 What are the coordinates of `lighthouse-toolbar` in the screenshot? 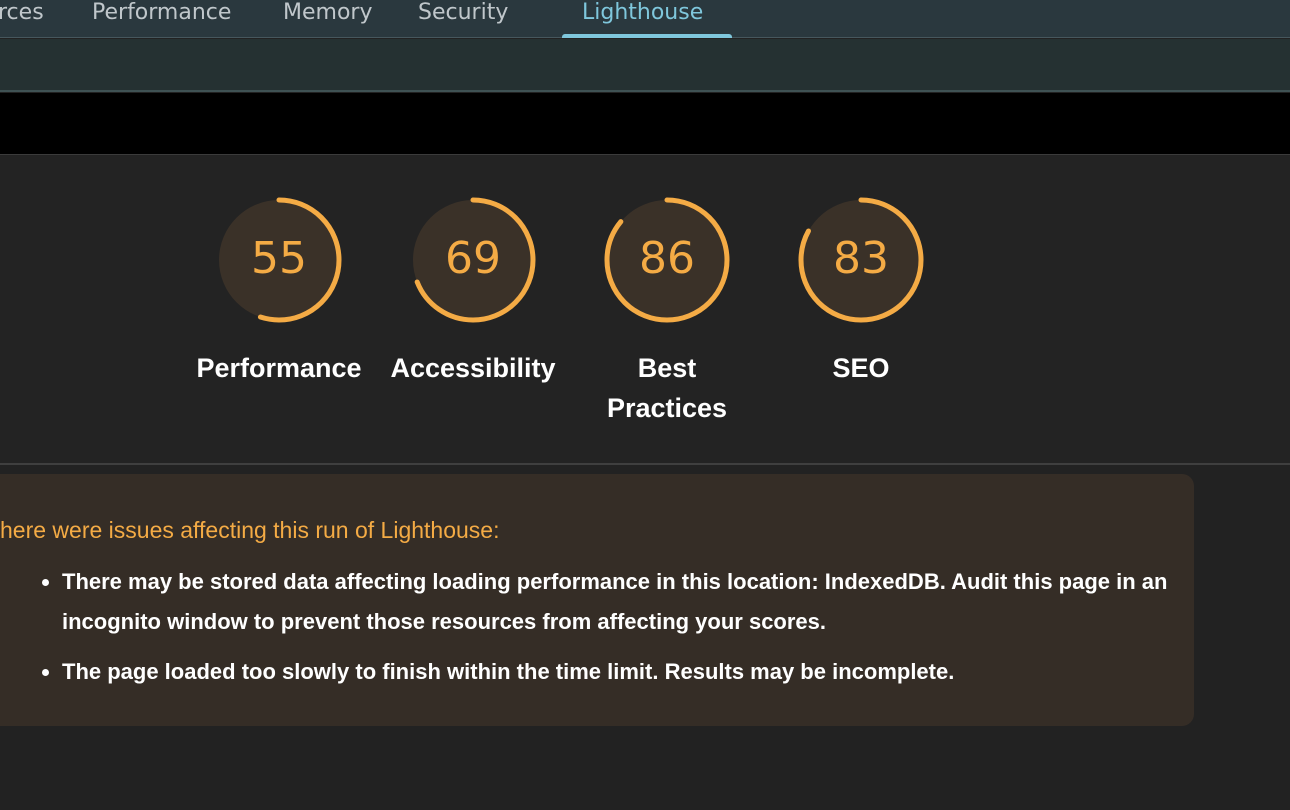 It's located at (645, 65).